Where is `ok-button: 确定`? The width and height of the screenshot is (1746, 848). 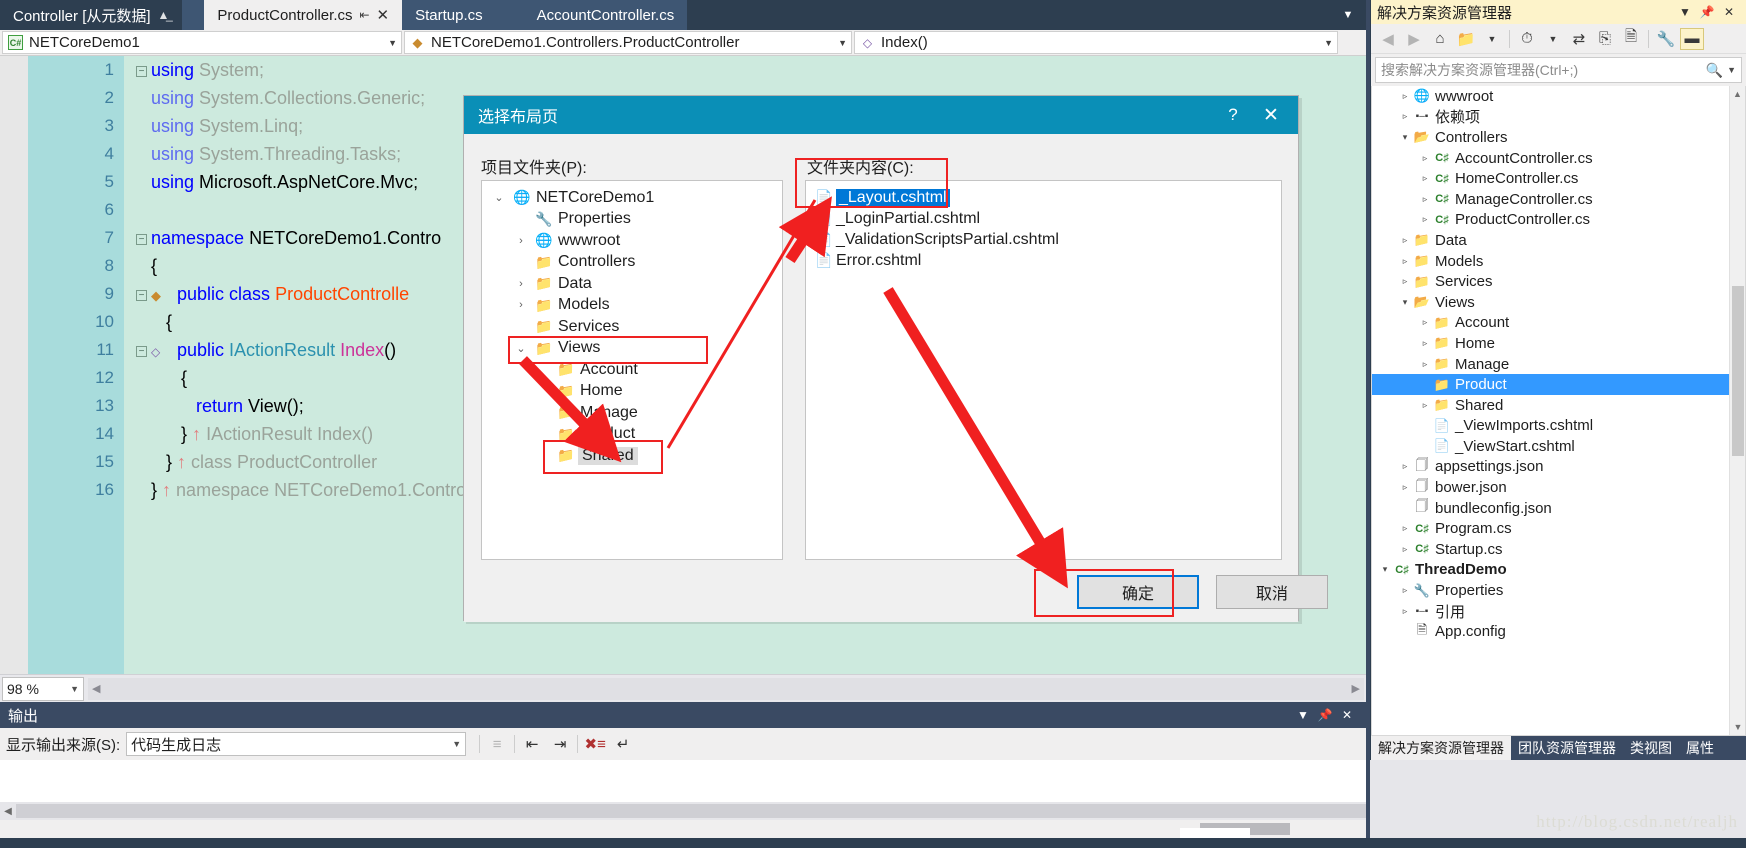
ok-button: 确定 is located at coordinates (1138, 592).